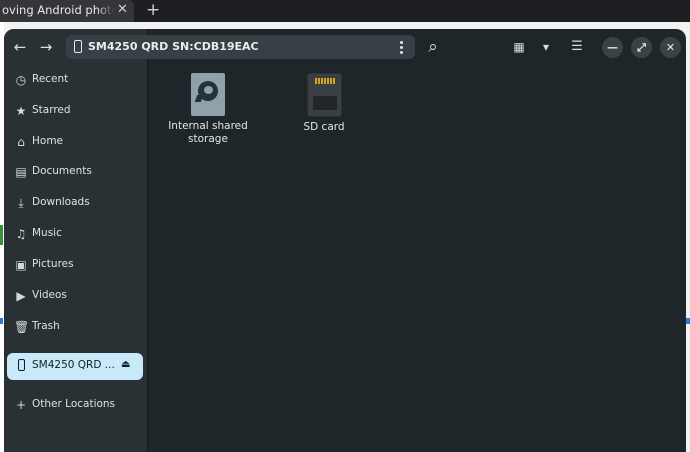  I want to click on sidebar-item-recent: ◷ Recent, so click(75, 80).